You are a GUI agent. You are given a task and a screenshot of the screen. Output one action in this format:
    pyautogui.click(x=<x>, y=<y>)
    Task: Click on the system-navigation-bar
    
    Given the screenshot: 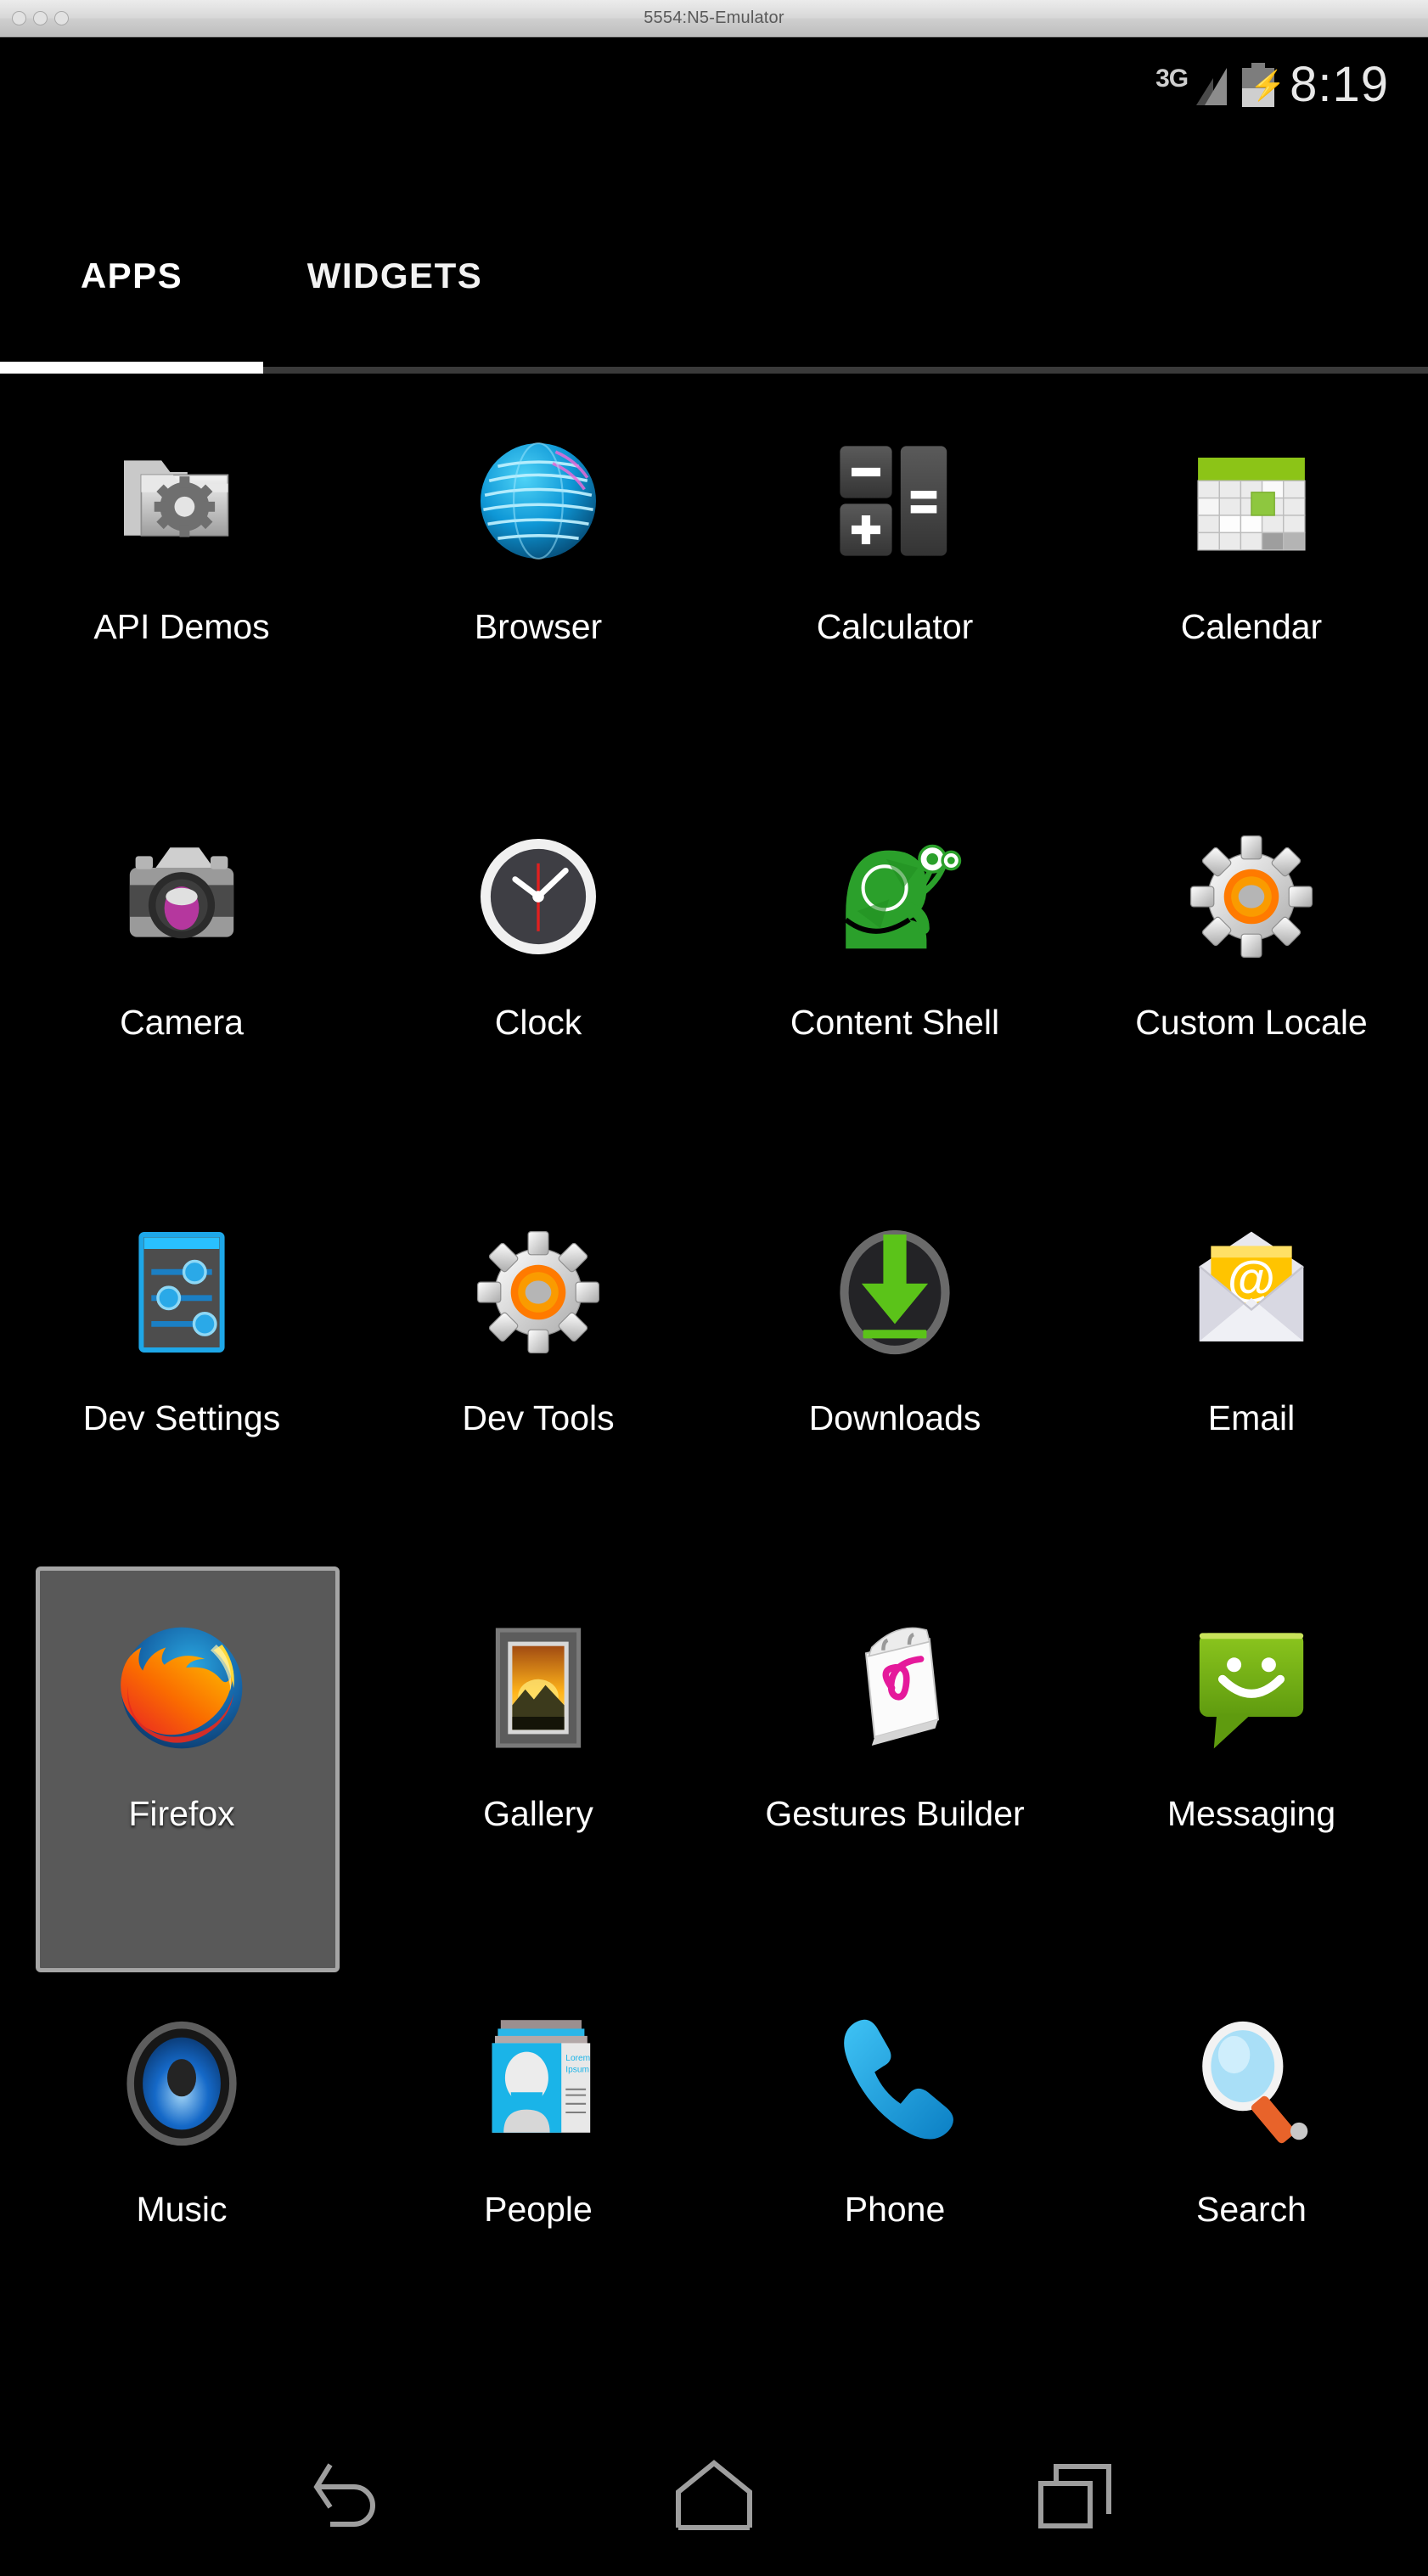 What is the action you would take?
    pyautogui.click(x=714, y=2495)
    